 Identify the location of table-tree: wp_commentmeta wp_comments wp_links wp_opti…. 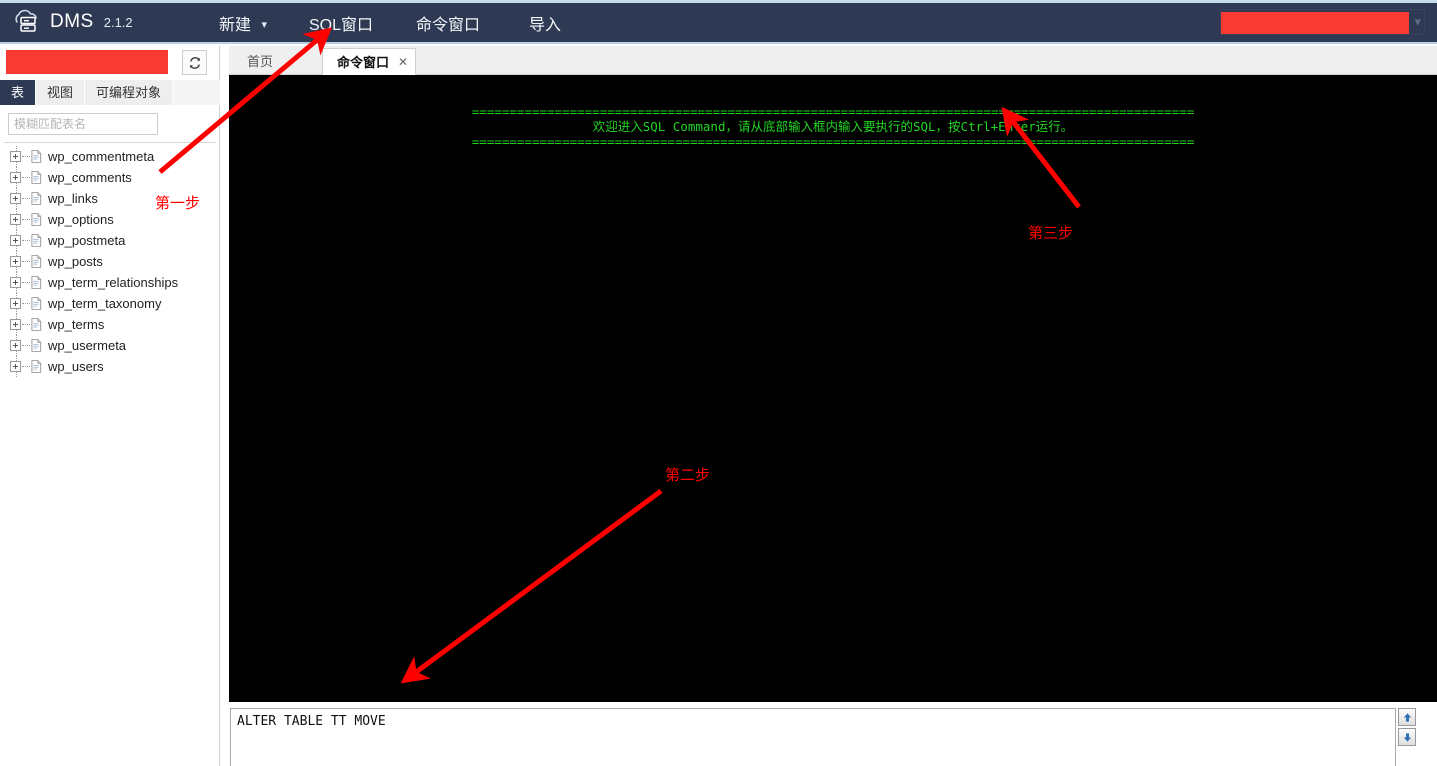
(110, 261).